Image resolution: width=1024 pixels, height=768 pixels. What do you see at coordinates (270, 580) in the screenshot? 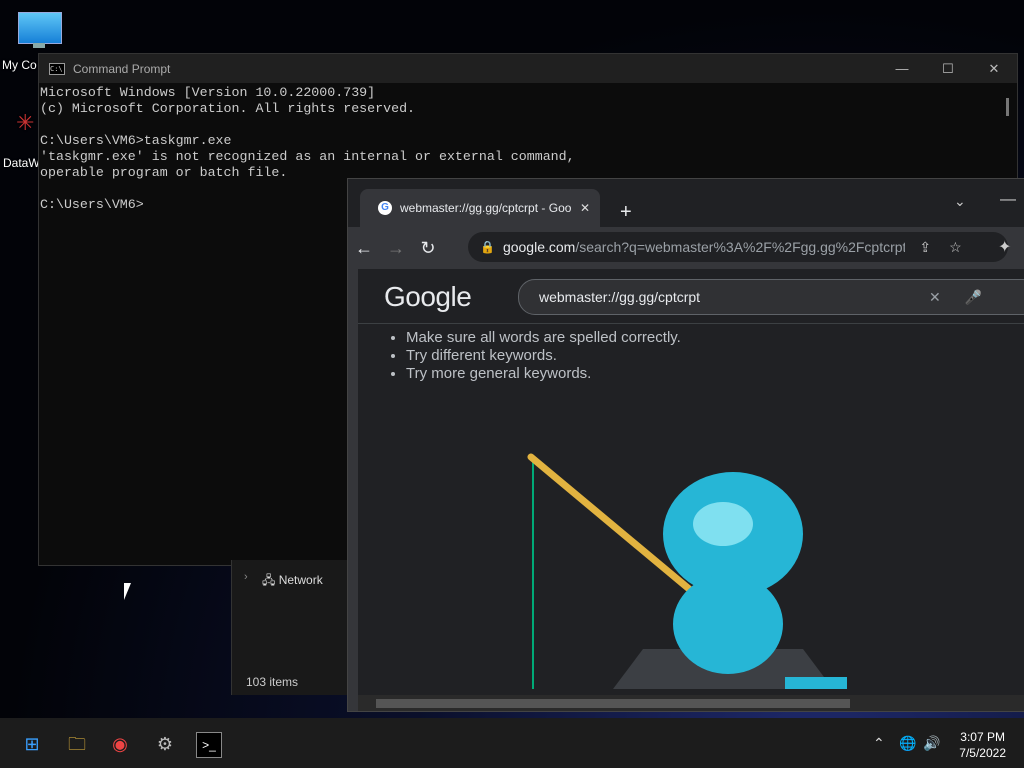
I see `network-icon: 🖧` at bounding box center [270, 580].